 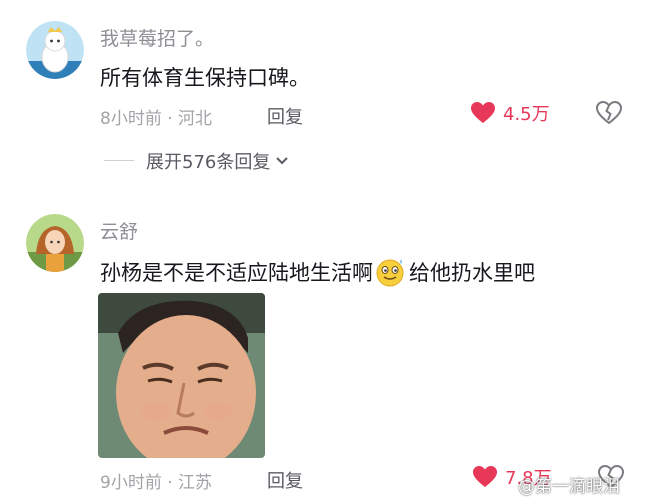 I want to click on broken-heart-icon, so click(x=609, y=112).